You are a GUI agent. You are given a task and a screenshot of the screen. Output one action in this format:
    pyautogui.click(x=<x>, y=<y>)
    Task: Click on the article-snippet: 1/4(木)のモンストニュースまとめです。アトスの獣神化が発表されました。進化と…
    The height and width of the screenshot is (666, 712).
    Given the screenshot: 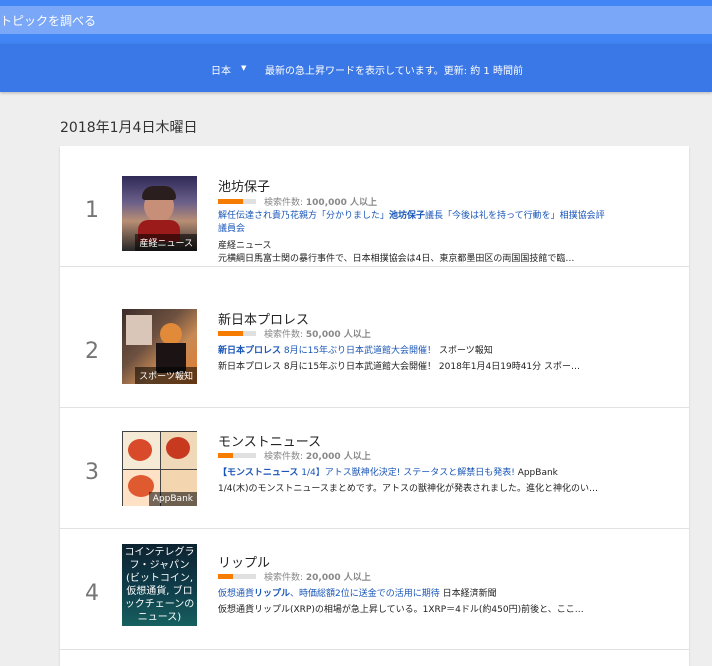 What is the action you would take?
    pyautogui.click(x=408, y=489)
    